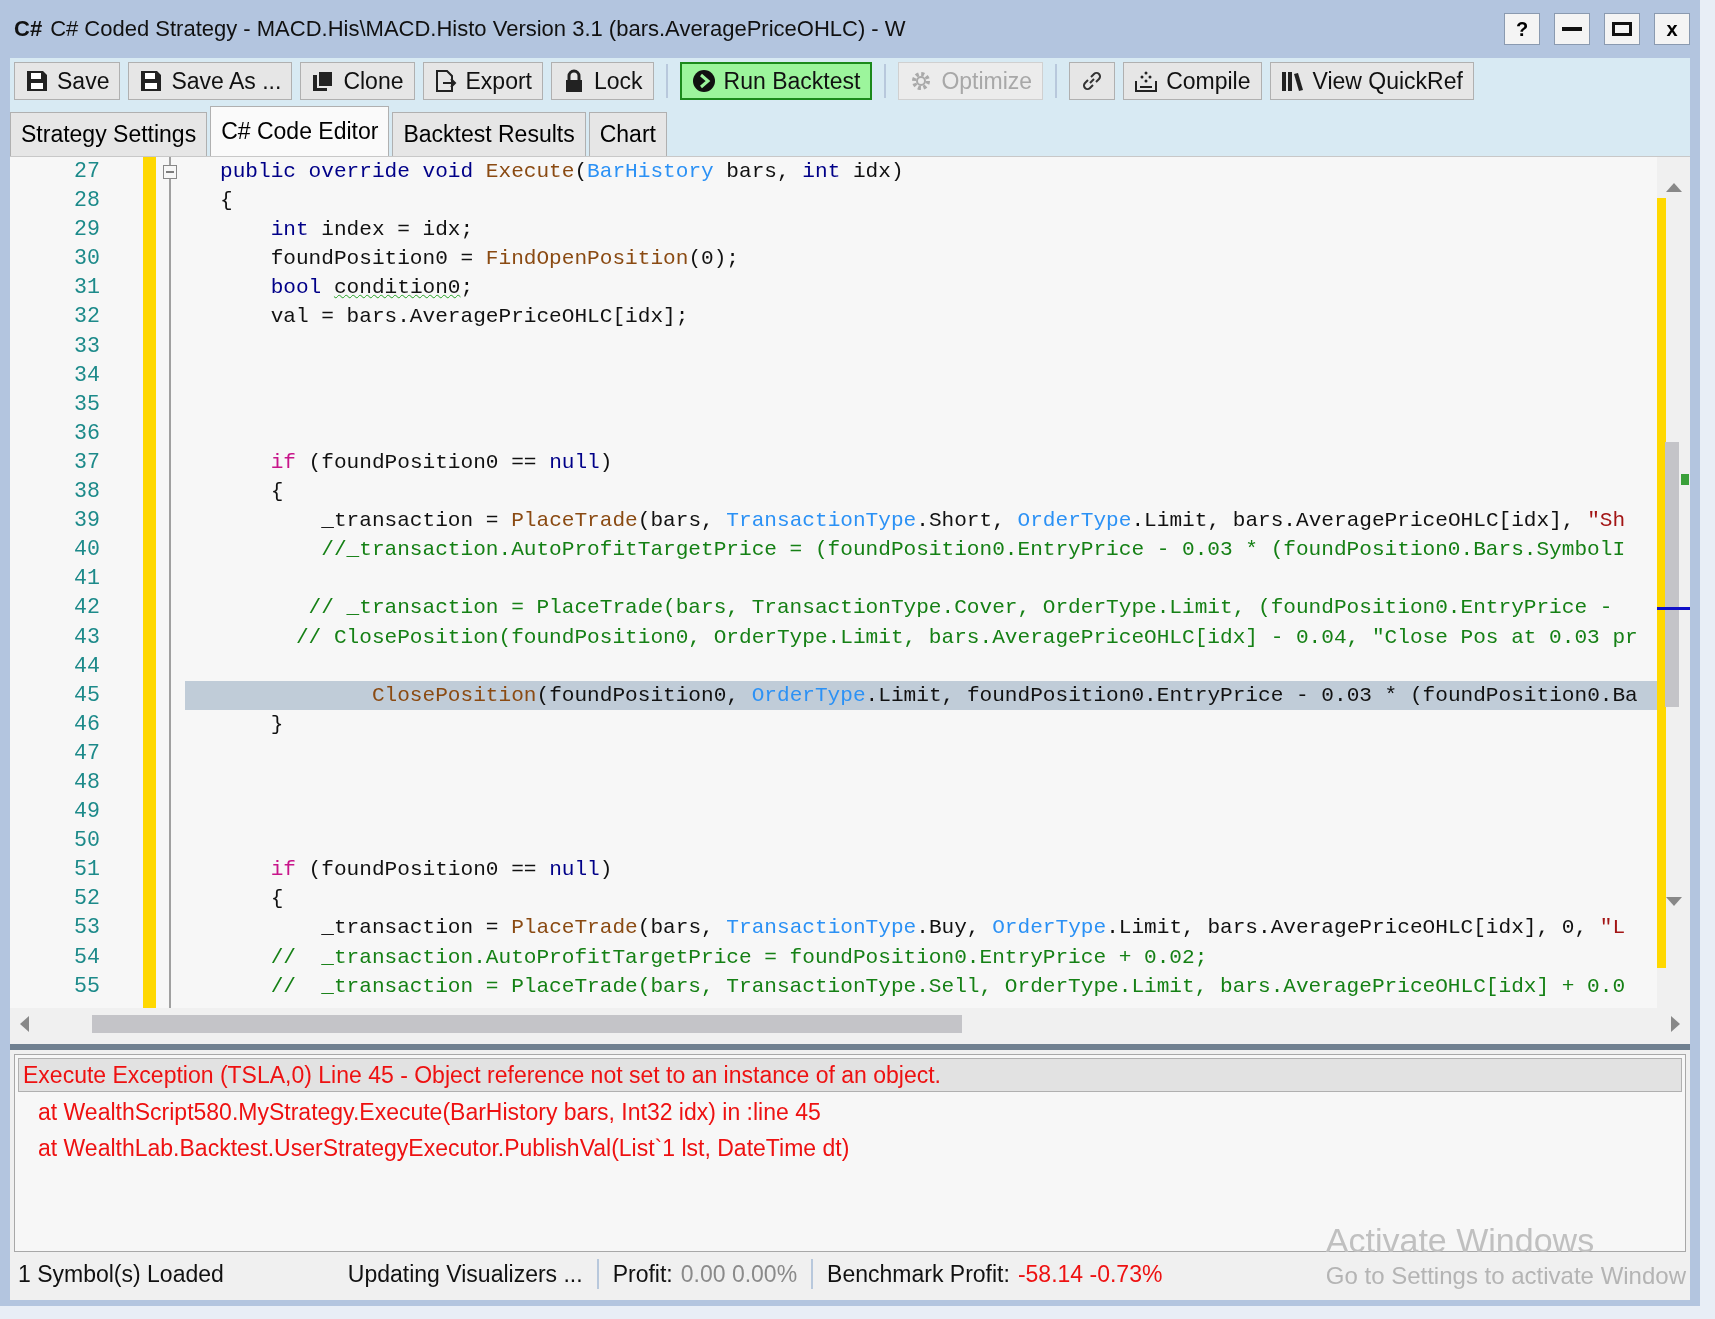 The width and height of the screenshot is (1715, 1319). I want to click on books-icon, so click(1292, 81).